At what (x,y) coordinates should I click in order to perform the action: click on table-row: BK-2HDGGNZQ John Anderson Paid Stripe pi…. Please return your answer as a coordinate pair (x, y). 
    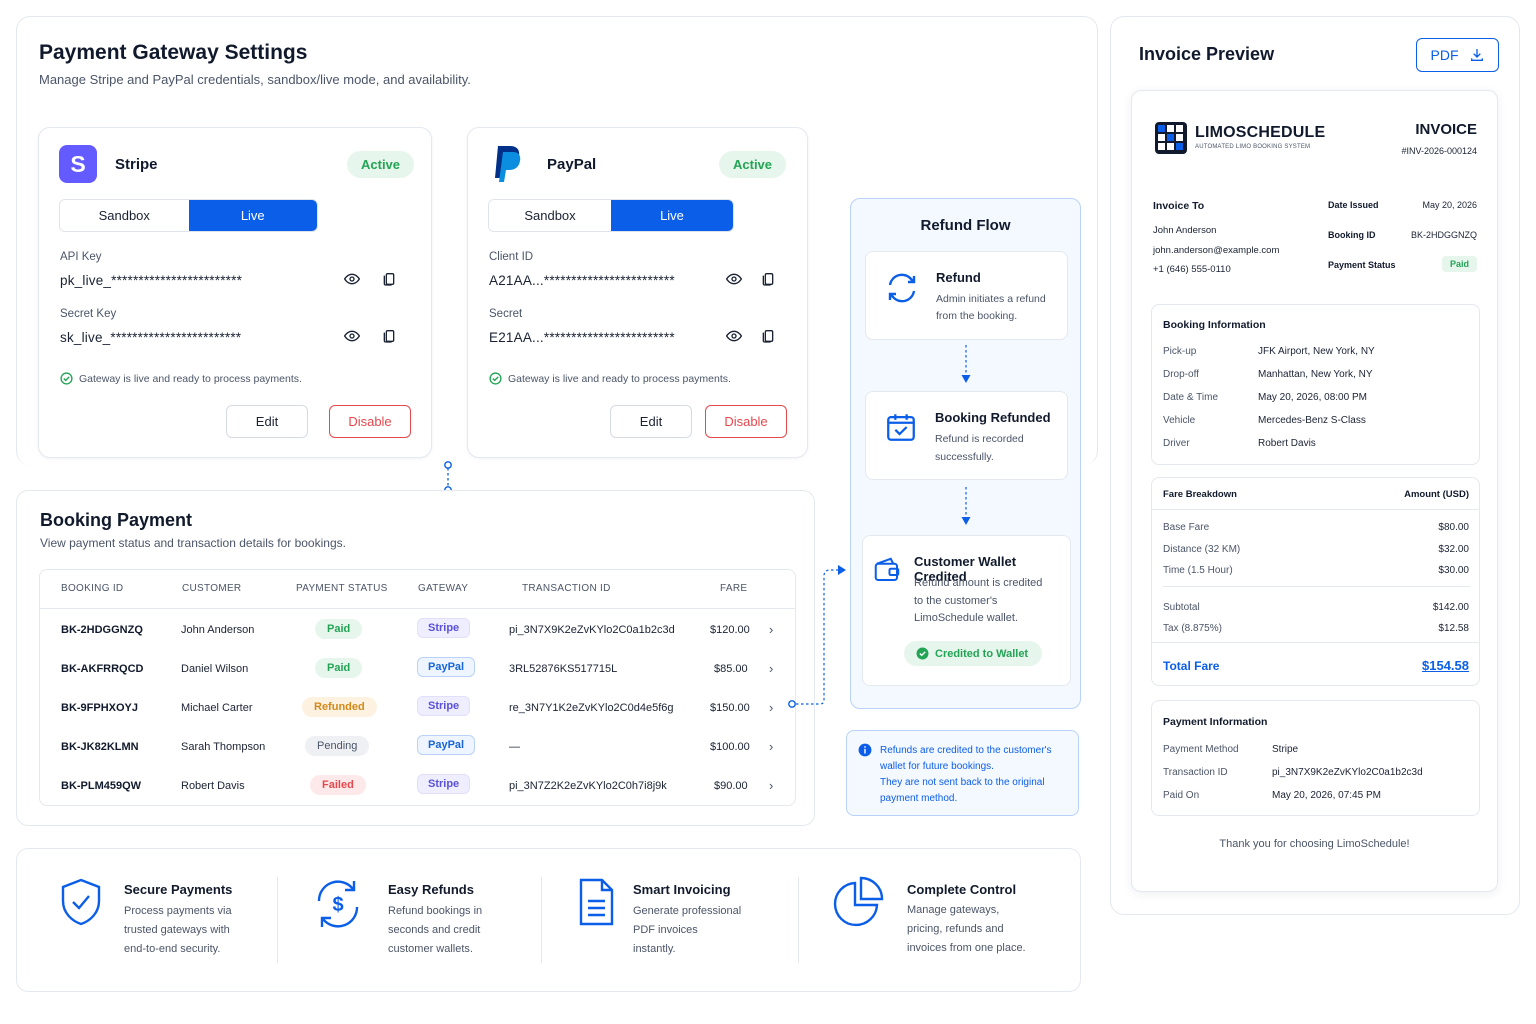
    Looking at the image, I should click on (417, 631).